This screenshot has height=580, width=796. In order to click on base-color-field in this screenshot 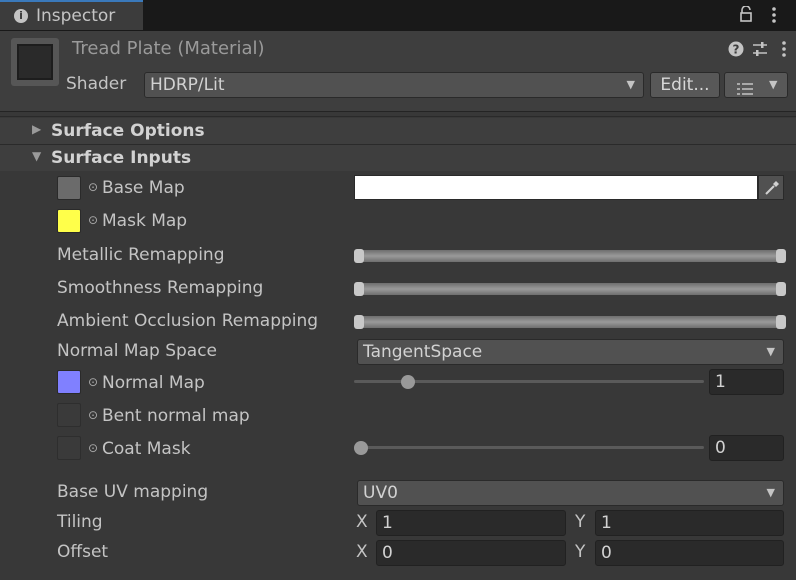, I will do `click(556, 187)`.